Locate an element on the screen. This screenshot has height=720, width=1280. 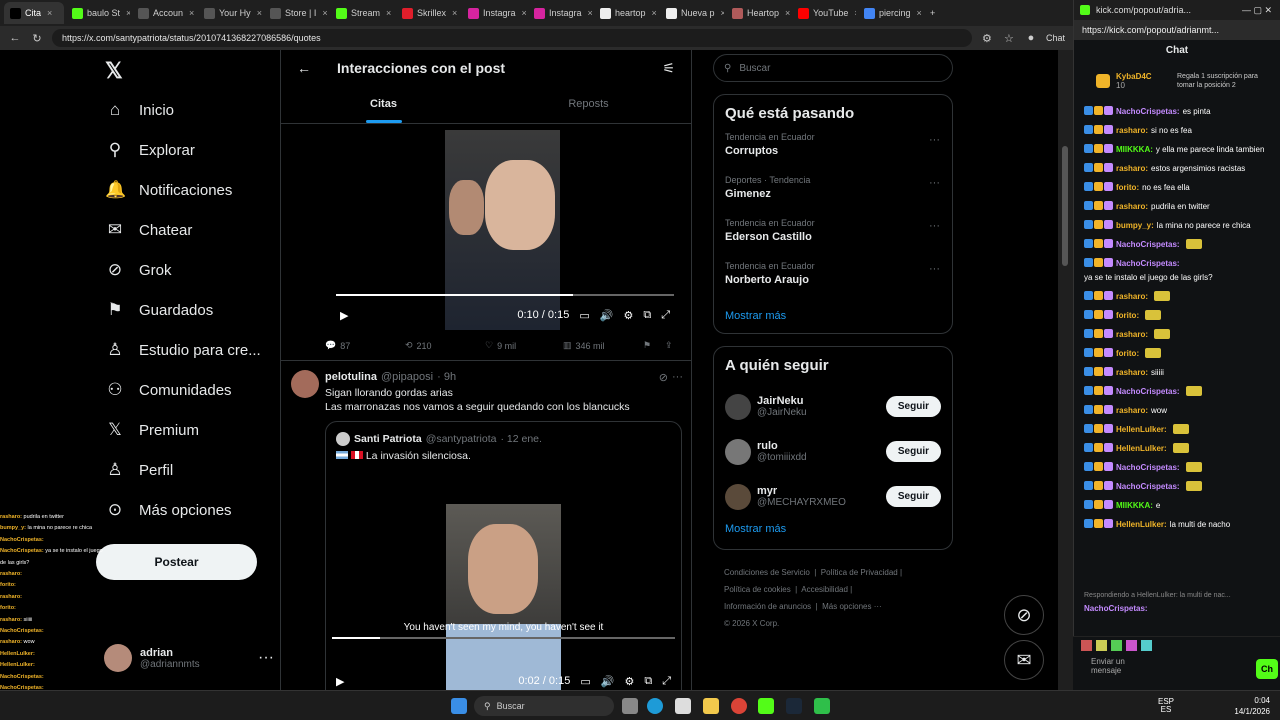
sidebar-item-search: ⚲ Explorar is located at coordinates (187, 150).